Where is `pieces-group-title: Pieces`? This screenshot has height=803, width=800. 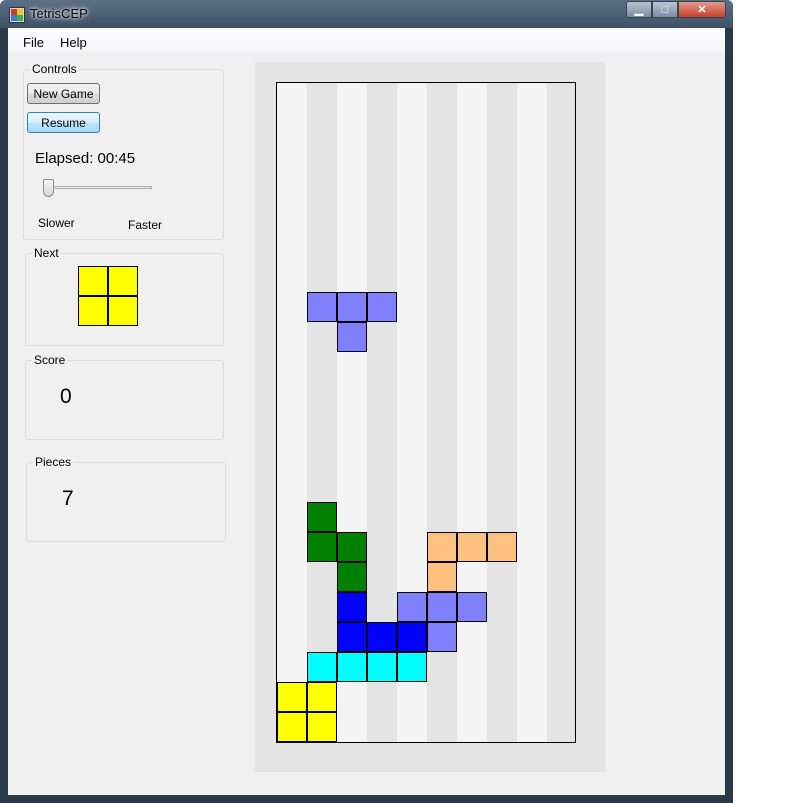
pieces-group-title: Pieces is located at coordinates (53, 462).